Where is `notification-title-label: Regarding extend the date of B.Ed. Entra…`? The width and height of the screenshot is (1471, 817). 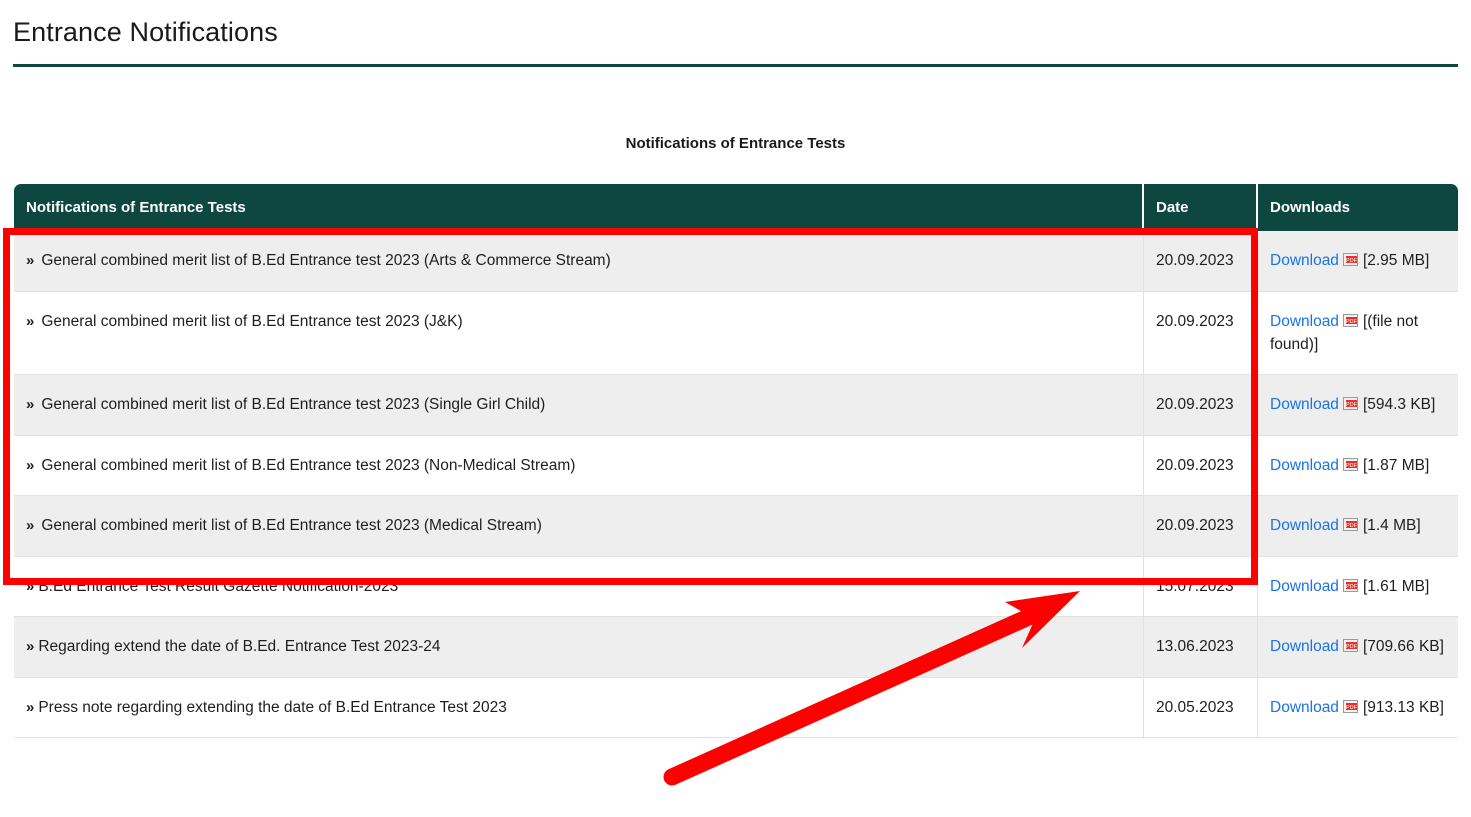
notification-title-label: Regarding extend the date of B.Ed. Entra… is located at coordinates (239, 646).